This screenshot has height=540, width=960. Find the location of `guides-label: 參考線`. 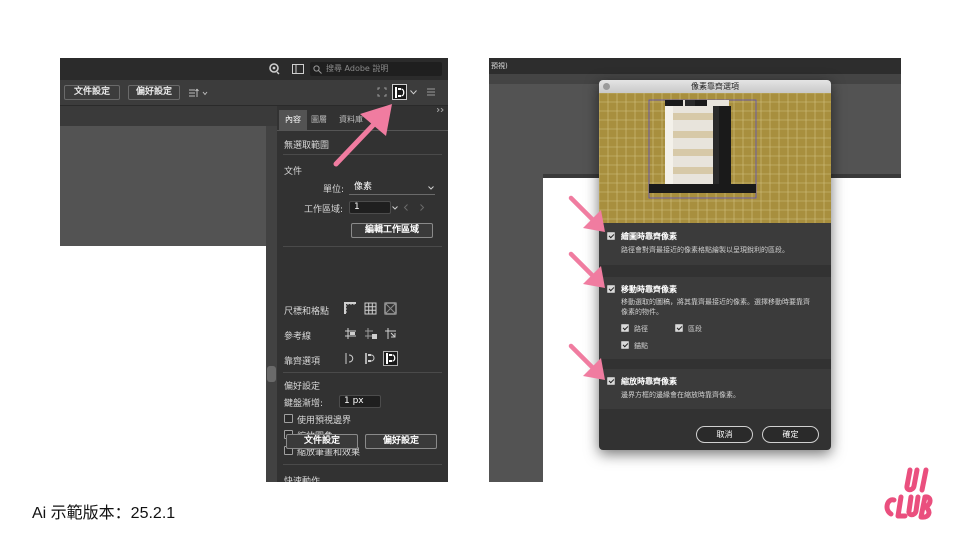

guides-label: 參考線 is located at coordinates (298, 337).